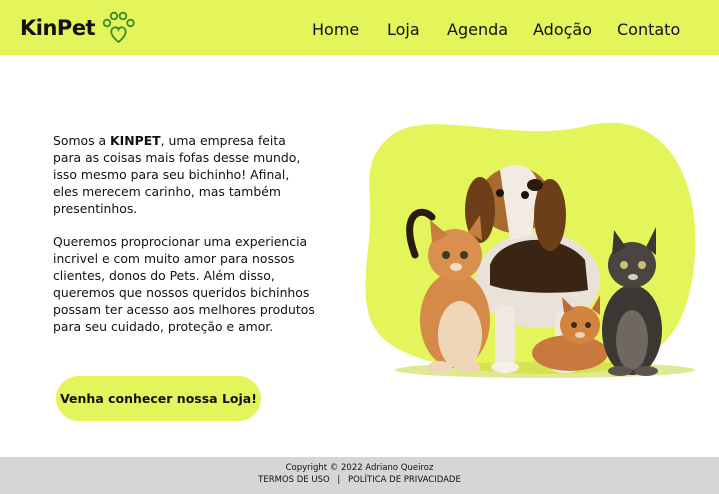  Describe the element at coordinates (135, 140) in the screenshot. I see `intro-brand-name: KINPET` at that location.